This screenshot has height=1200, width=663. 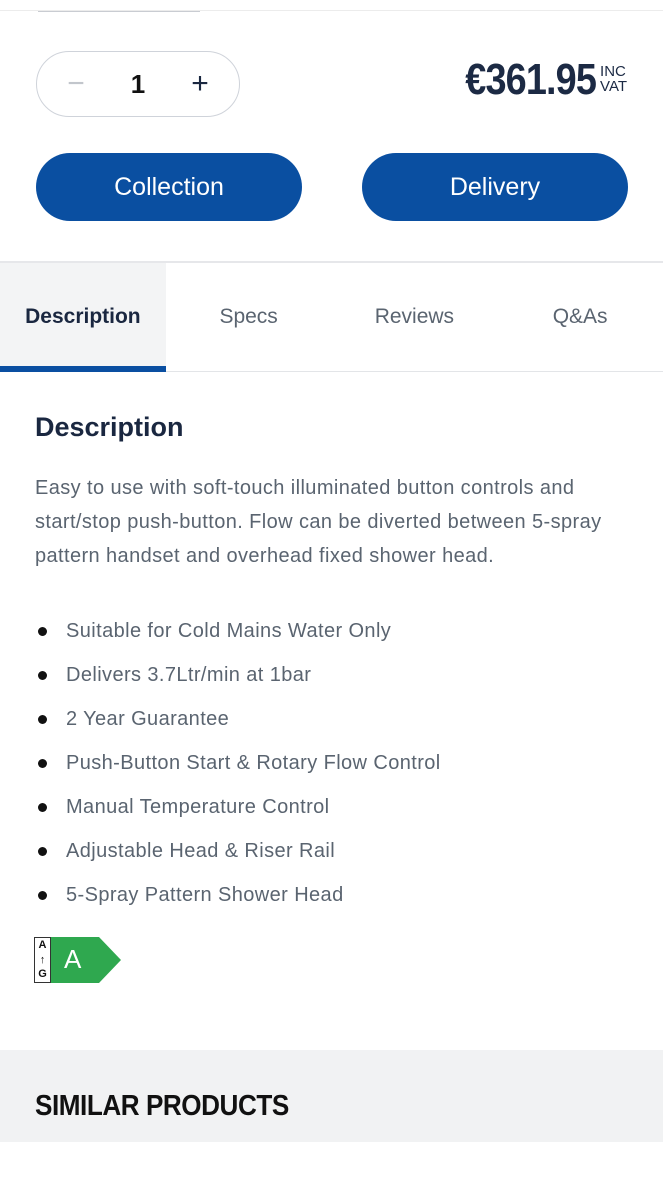 I want to click on decrease-quantity-button: −, so click(x=76, y=84).